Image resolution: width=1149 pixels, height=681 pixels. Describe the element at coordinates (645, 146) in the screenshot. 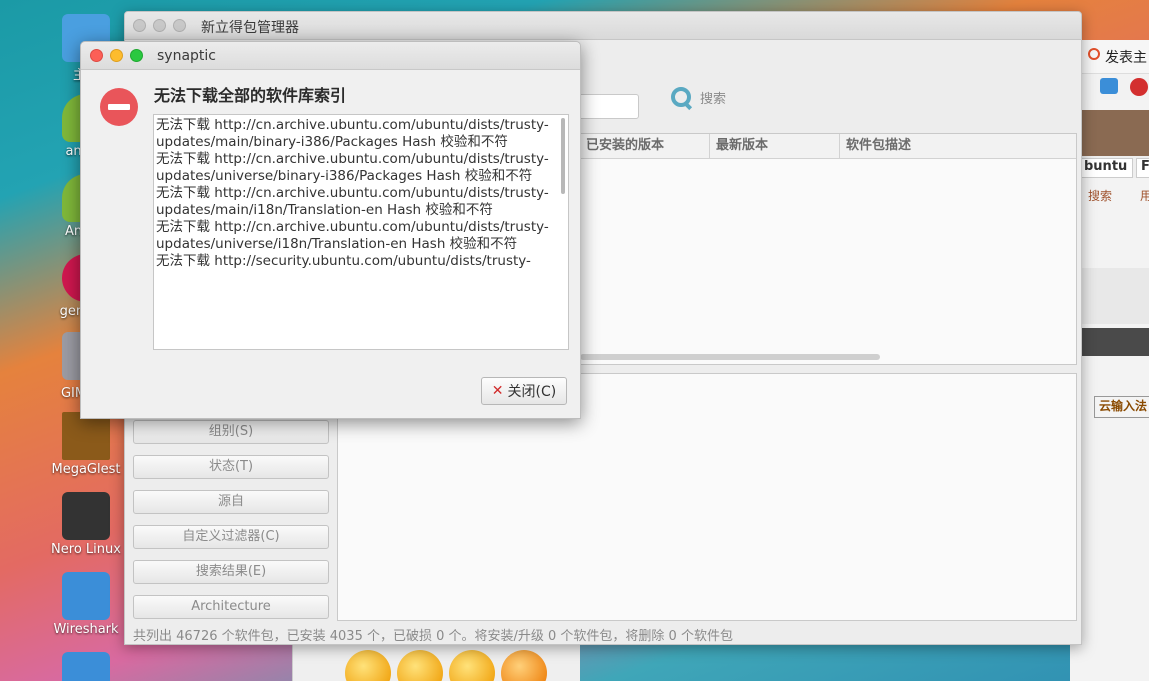

I see `column-installed-version: 已安装的版本` at that location.